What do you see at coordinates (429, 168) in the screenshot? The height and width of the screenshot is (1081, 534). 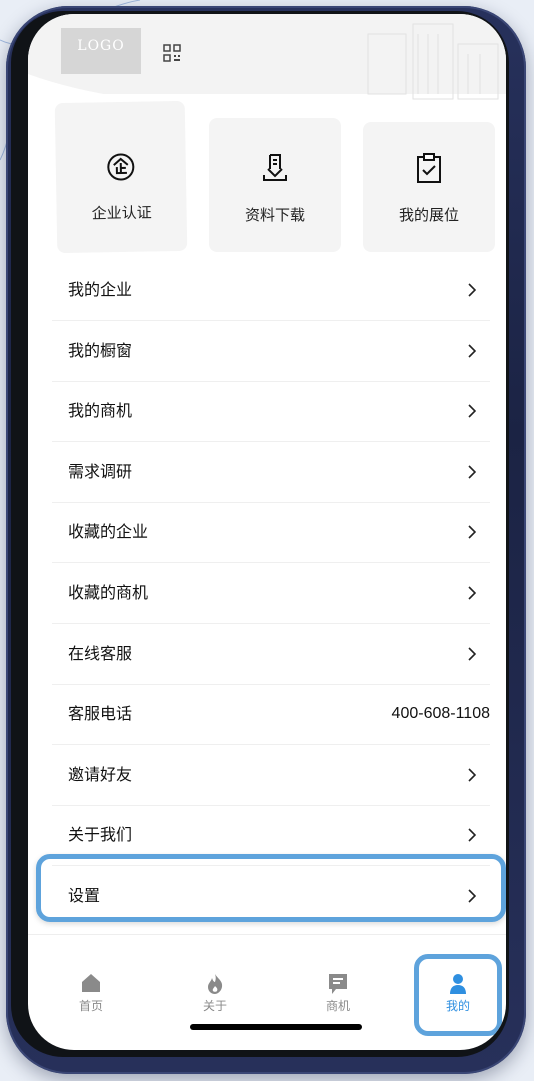 I see `clipboard-check-icon` at bounding box center [429, 168].